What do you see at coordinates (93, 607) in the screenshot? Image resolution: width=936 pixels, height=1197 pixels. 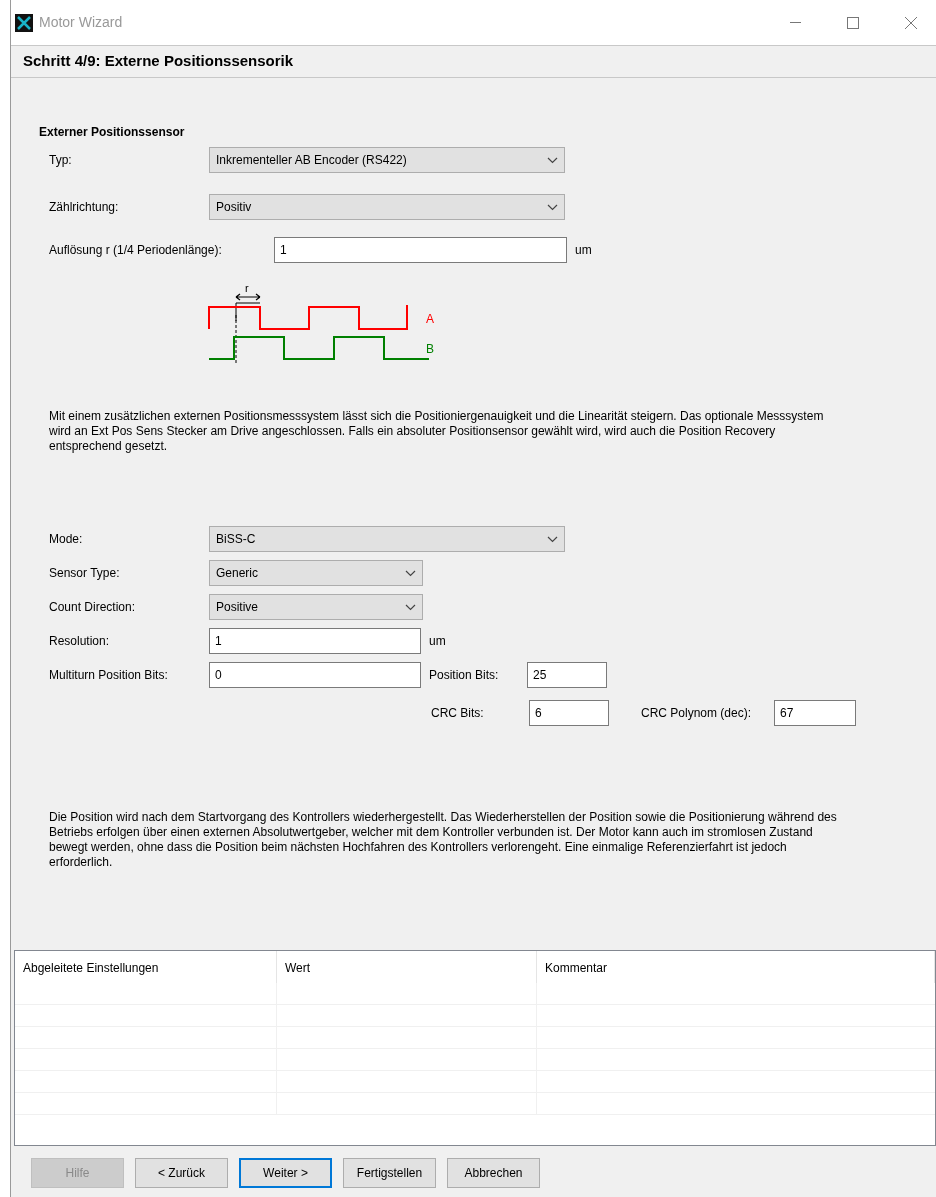 I see `field-label: Count Direction:` at bounding box center [93, 607].